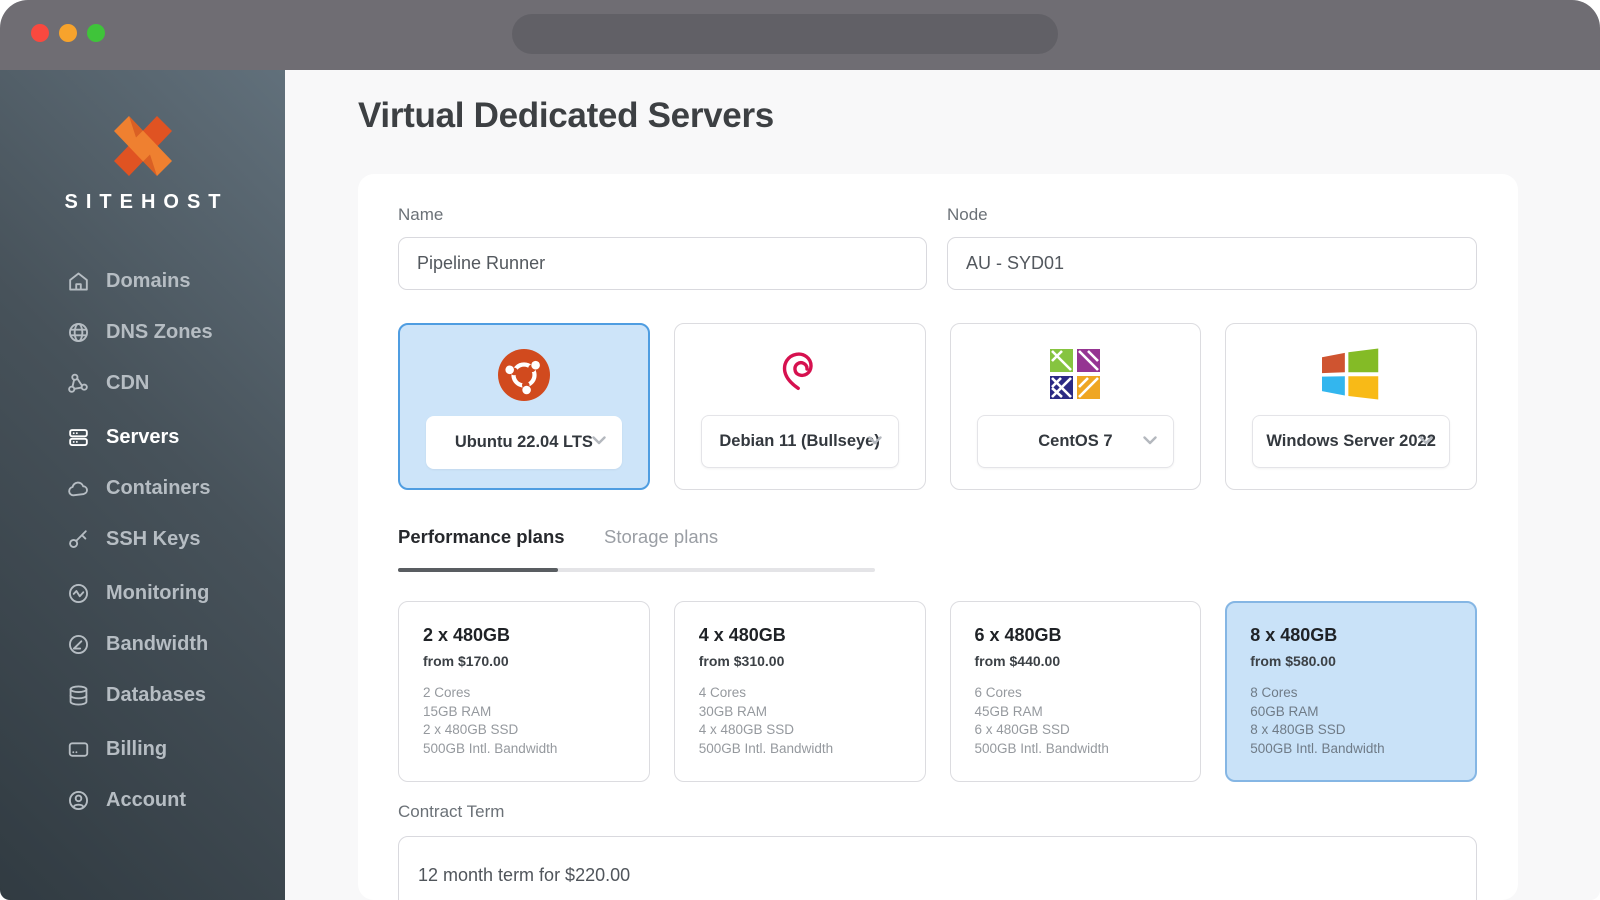 The width and height of the screenshot is (1600, 900). I want to click on sidebar-item-label: Servers, so click(143, 436).